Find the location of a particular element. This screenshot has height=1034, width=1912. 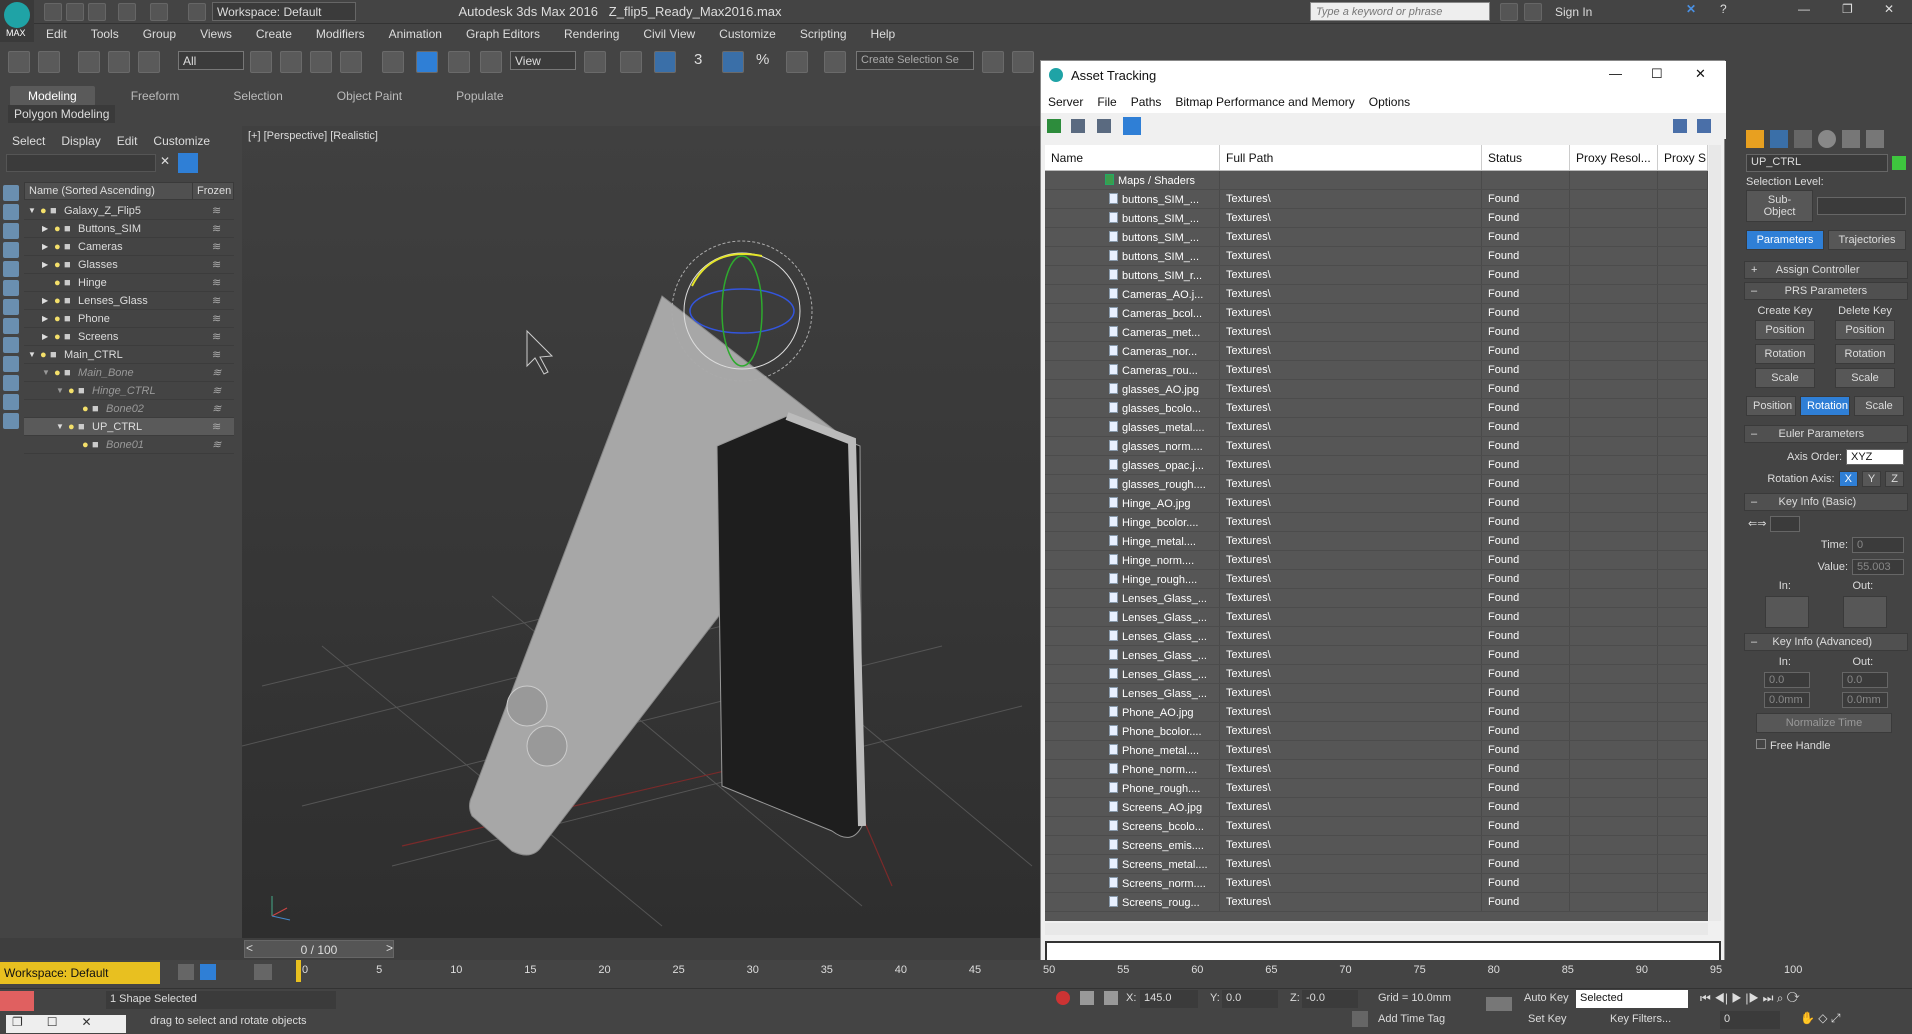

rotation-mode-button: Rotation is located at coordinates (1825, 406).